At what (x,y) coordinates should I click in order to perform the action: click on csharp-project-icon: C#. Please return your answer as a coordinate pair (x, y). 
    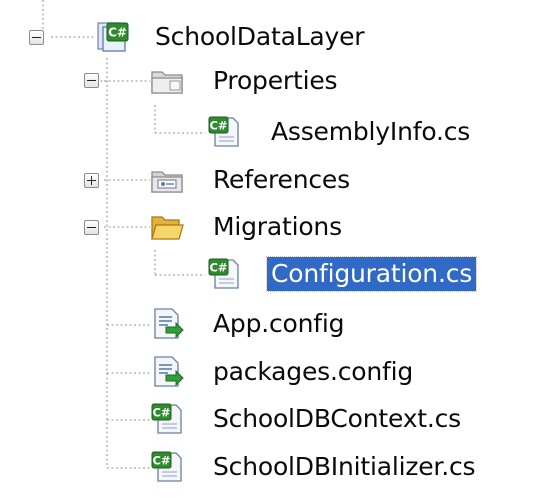
    Looking at the image, I should click on (113, 37).